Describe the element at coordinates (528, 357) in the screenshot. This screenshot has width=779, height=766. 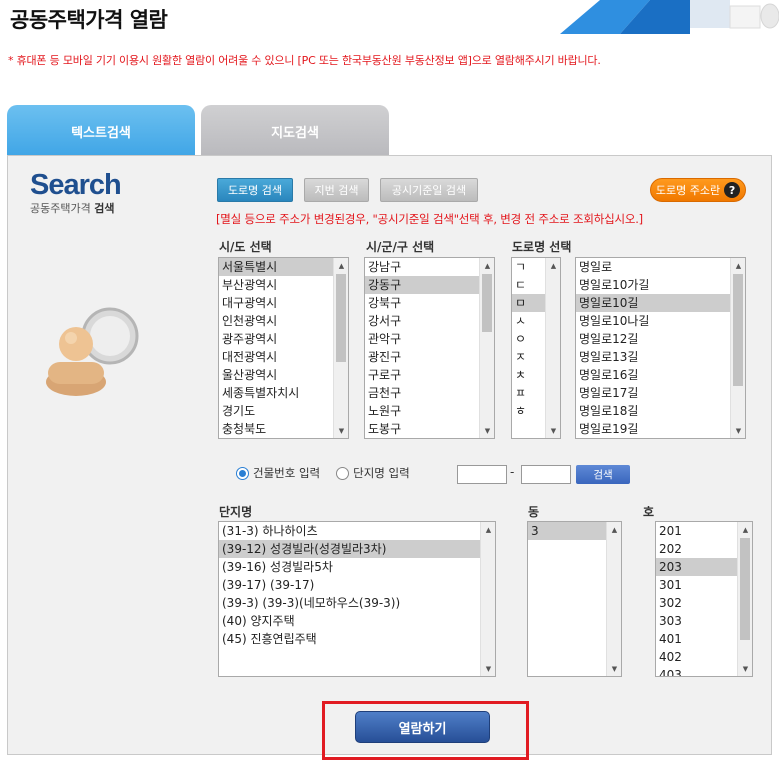
I see `initial-consonant-option: ㅈ` at that location.